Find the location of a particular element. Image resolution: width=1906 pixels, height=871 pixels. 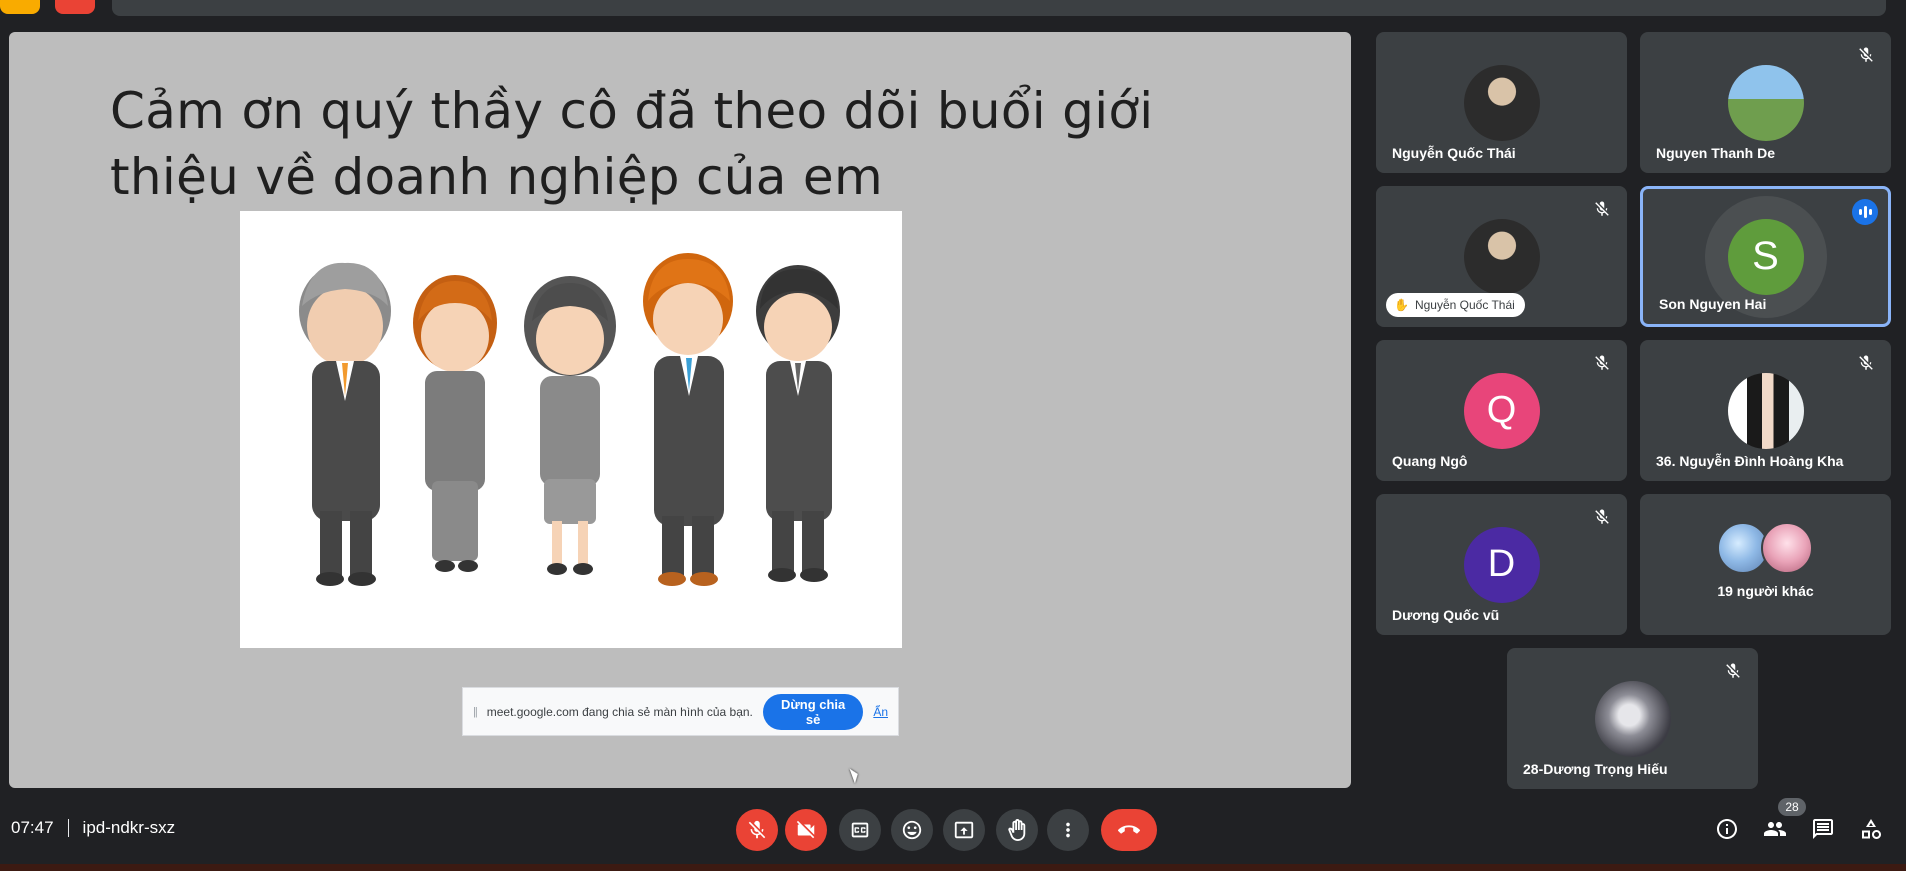

hand-icon is located at coordinates (1017, 830).